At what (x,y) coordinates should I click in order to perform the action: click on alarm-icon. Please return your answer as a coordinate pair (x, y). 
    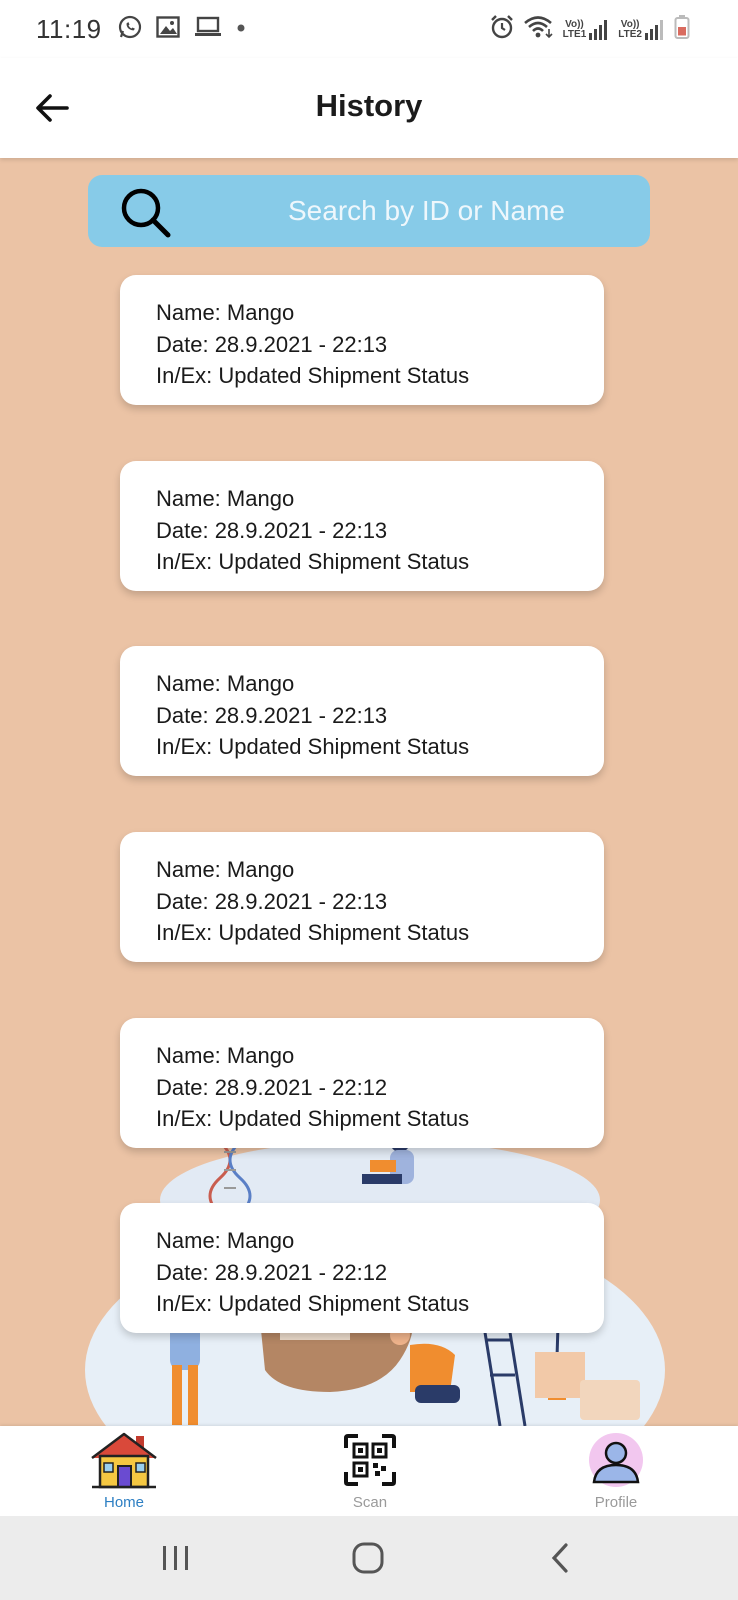
    Looking at the image, I should click on (502, 29).